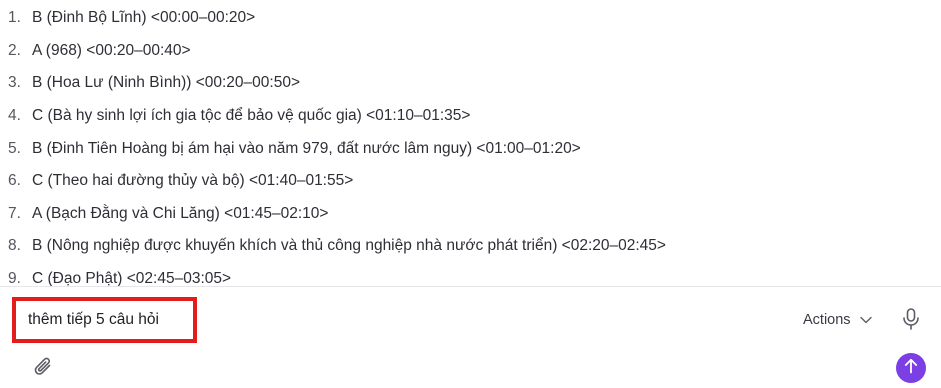 This screenshot has height=388, width=941. What do you see at coordinates (470, 274) in the screenshot?
I see `list-item: 9. C (Đạo Phật) <02:45–03:05>` at bounding box center [470, 274].